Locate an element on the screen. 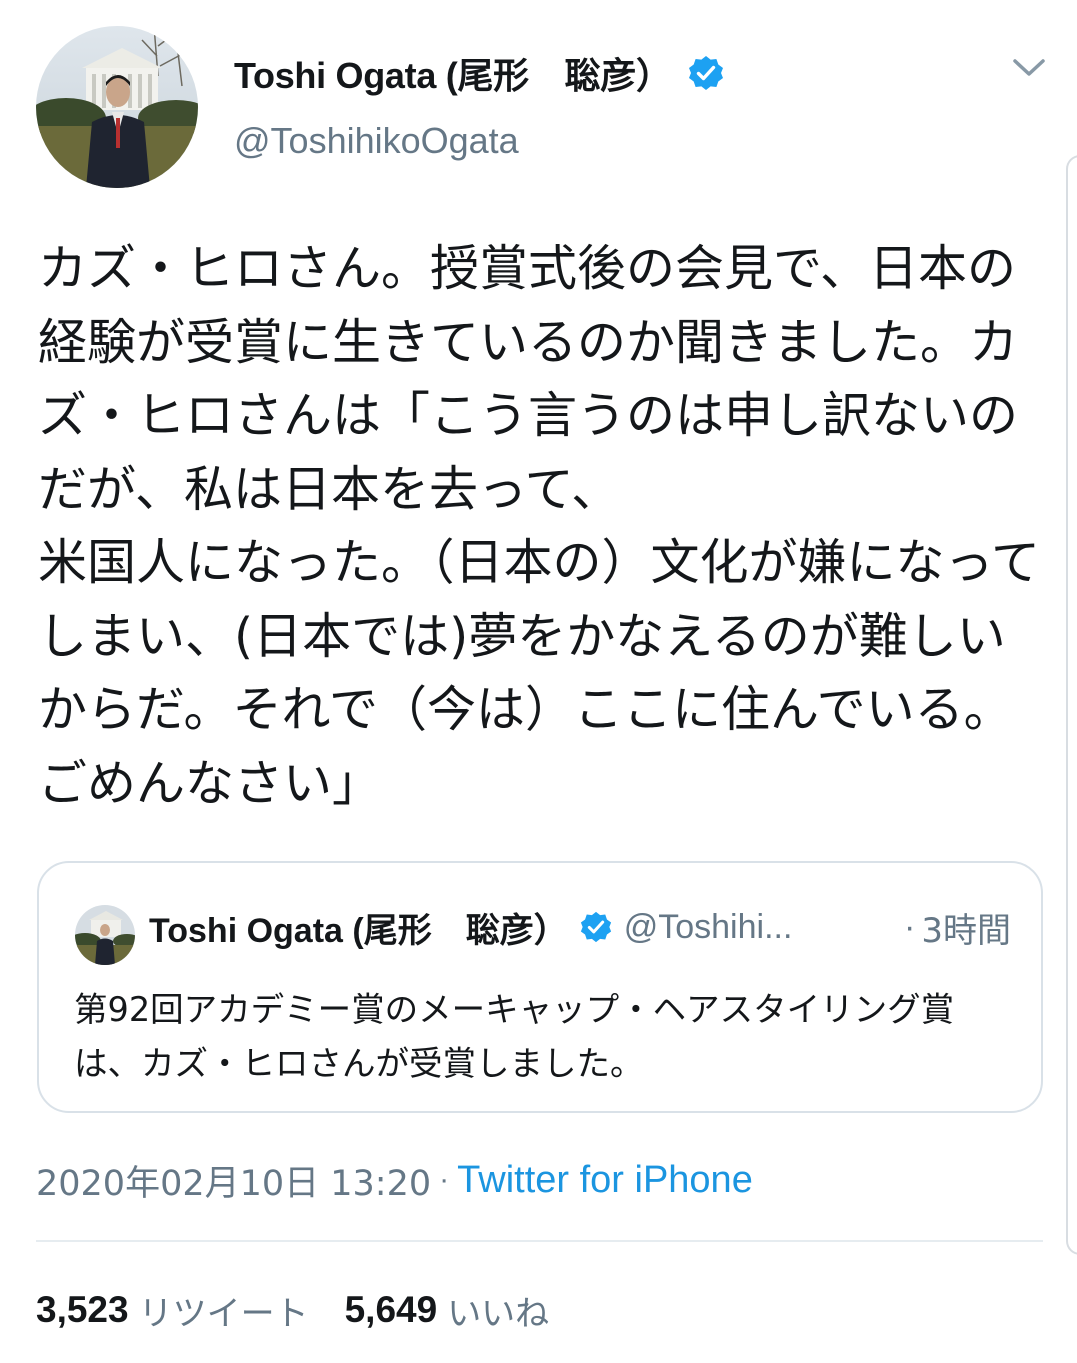 Image resolution: width=1077 pixels, height=1363 pixels. author-display-name: Toshi Ogata (尾形 聡彦） is located at coordinates (453, 73).